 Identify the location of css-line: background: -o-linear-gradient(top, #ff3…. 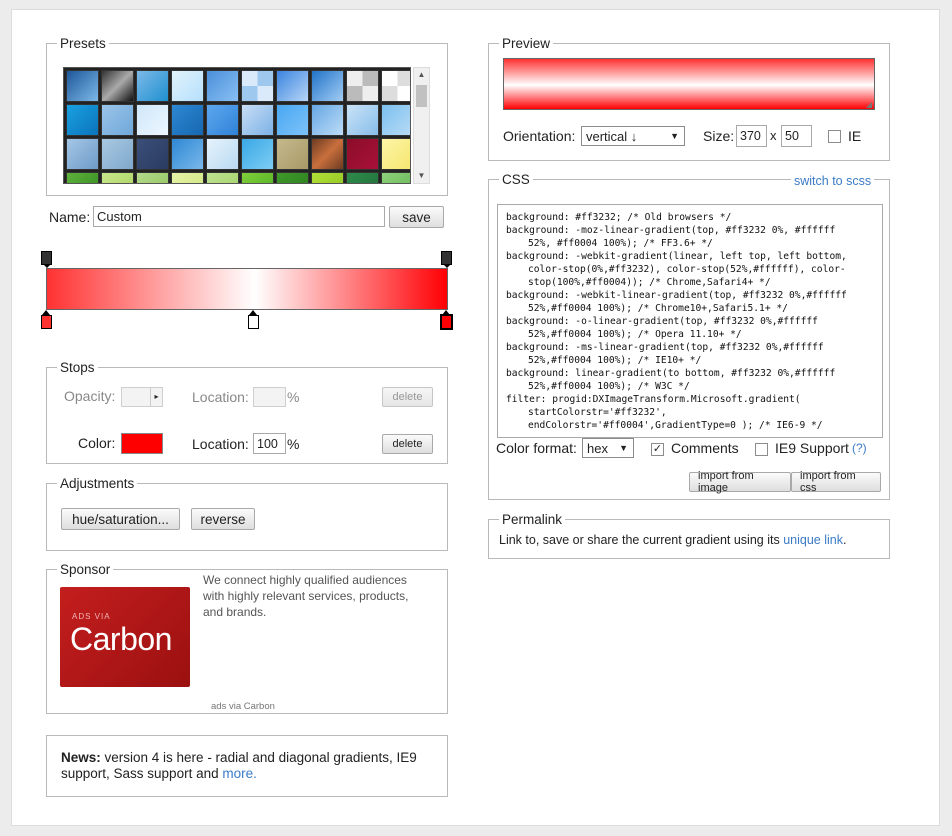
(662, 321).